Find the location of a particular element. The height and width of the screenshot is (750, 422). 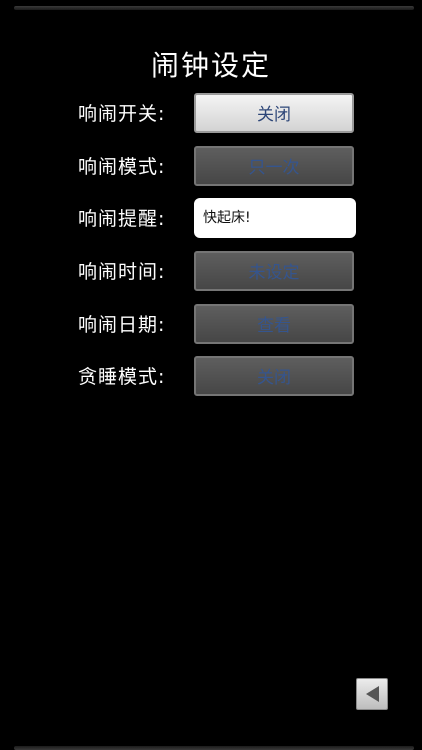

alarm-time-button: 未设定 is located at coordinates (274, 271).